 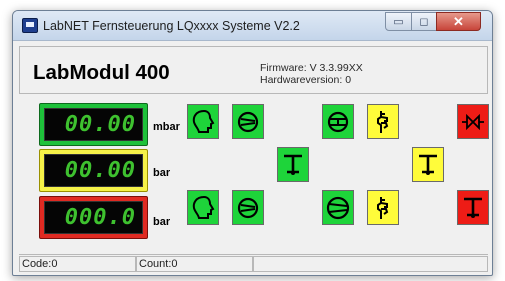 I want to click on pressure-value-3: 000.0, so click(x=93, y=217).